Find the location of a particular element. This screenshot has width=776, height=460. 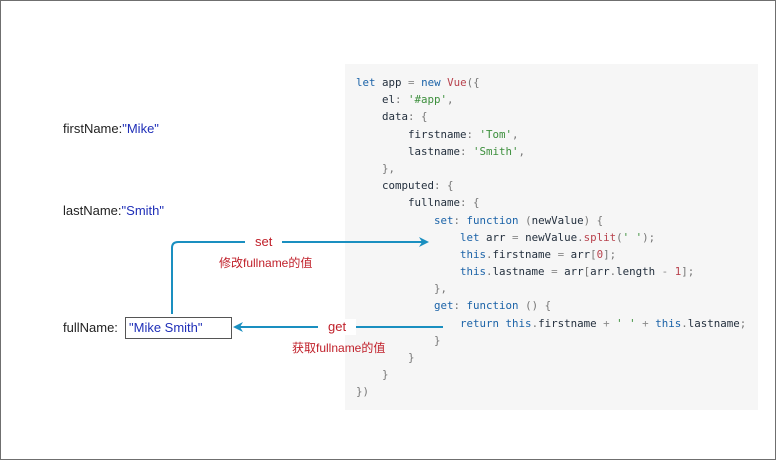

get-note: 获取fullname的值 is located at coordinates (339, 348).